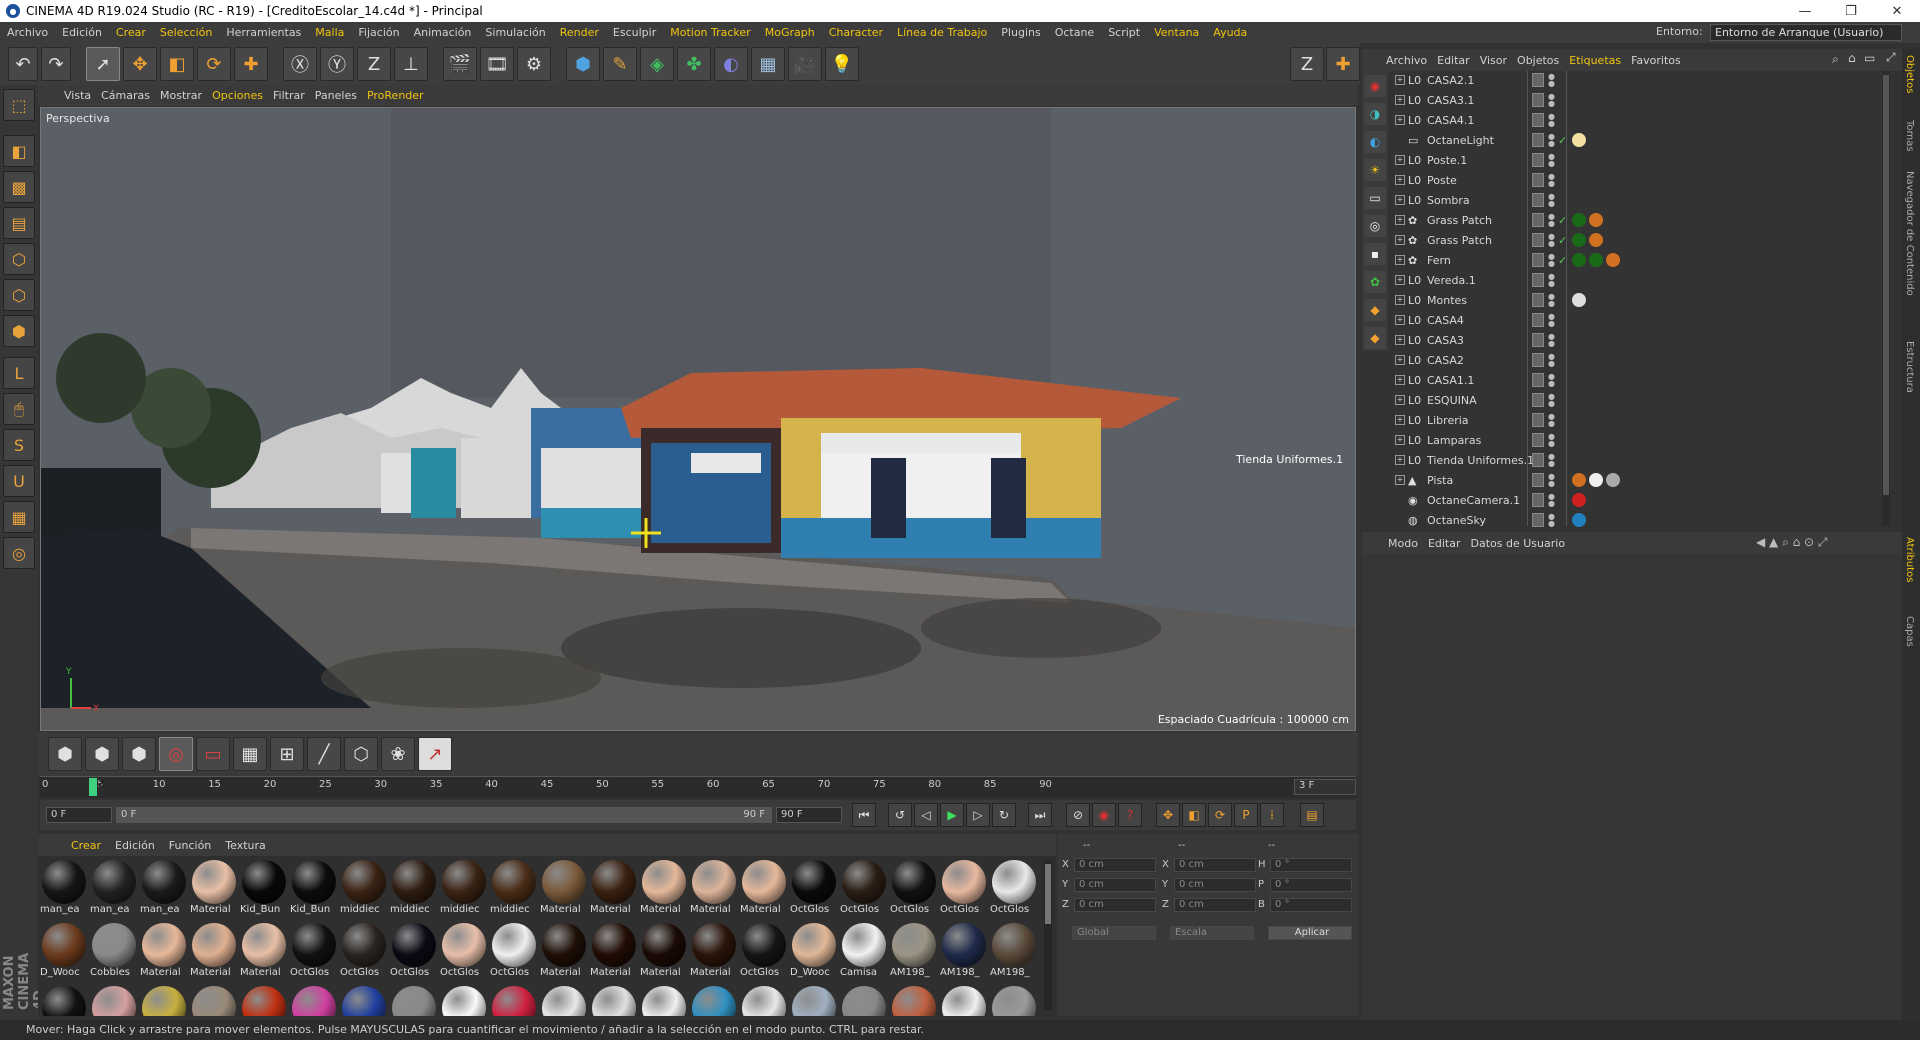 The image size is (1920, 1040). What do you see at coordinates (1312, 815) in the screenshot?
I see `timeline-window-icon: ▤` at bounding box center [1312, 815].